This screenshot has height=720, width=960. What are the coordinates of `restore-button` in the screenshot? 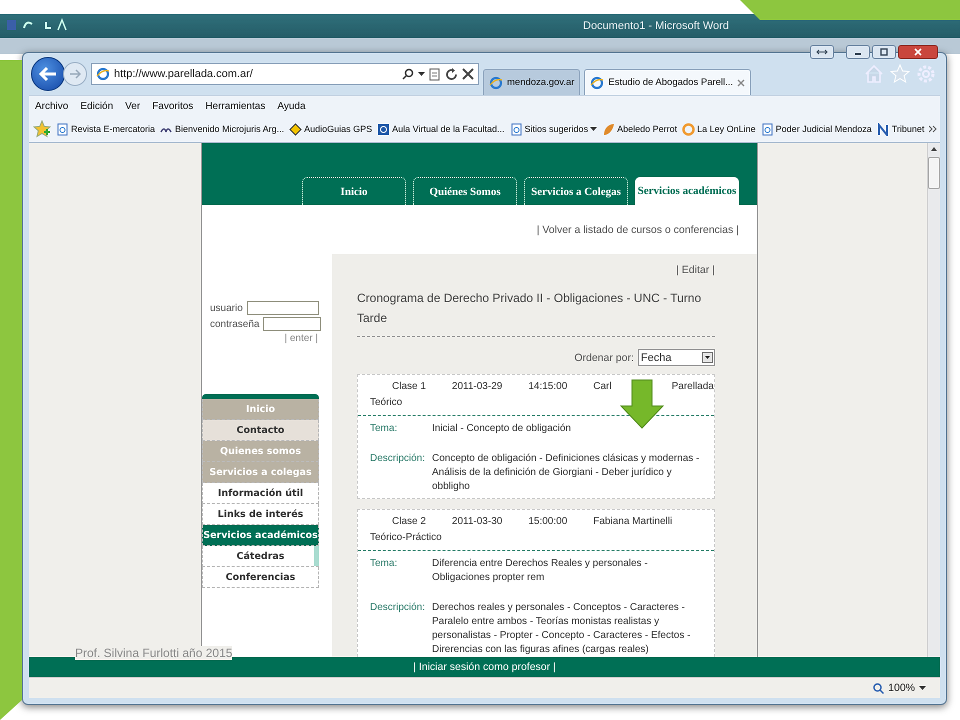 It's located at (822, 52).